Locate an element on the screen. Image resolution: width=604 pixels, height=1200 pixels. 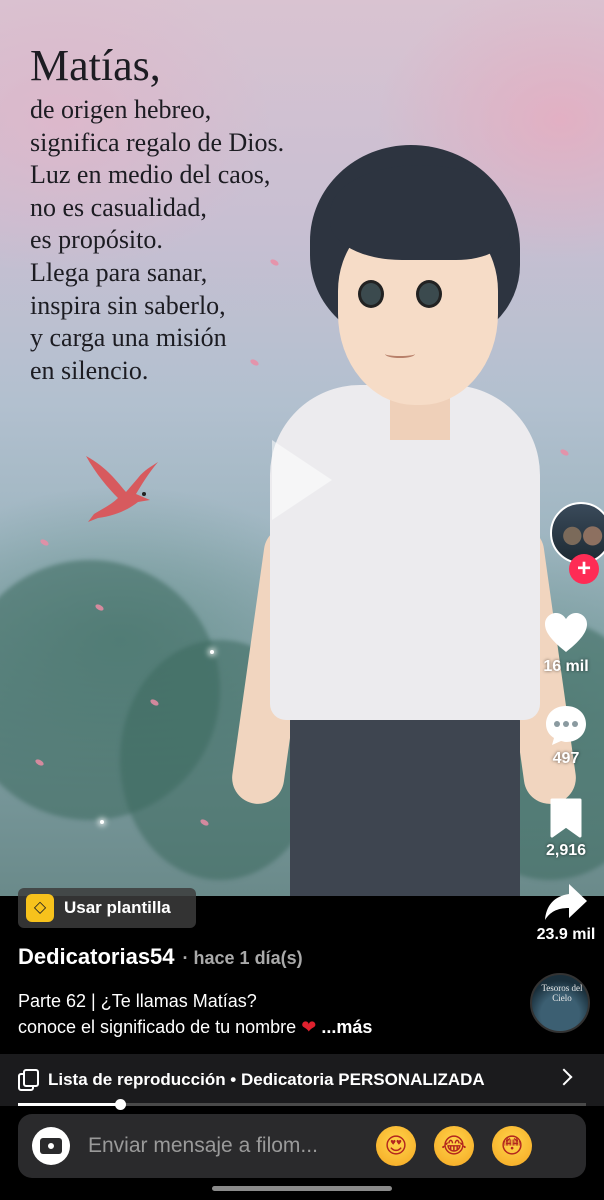
emoji-heart-eyes-button: 😍 is located at coordinates (396, 1146).